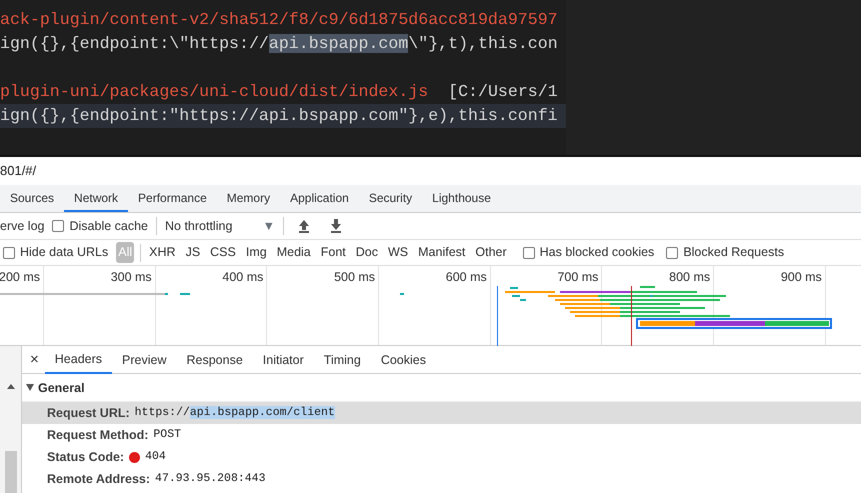 This screenshot has width=861, height=493. What do you see at coordinates (390, 198) in the screenshot?
I see `devtools-tab: Security` at bounding box center [390, 198].